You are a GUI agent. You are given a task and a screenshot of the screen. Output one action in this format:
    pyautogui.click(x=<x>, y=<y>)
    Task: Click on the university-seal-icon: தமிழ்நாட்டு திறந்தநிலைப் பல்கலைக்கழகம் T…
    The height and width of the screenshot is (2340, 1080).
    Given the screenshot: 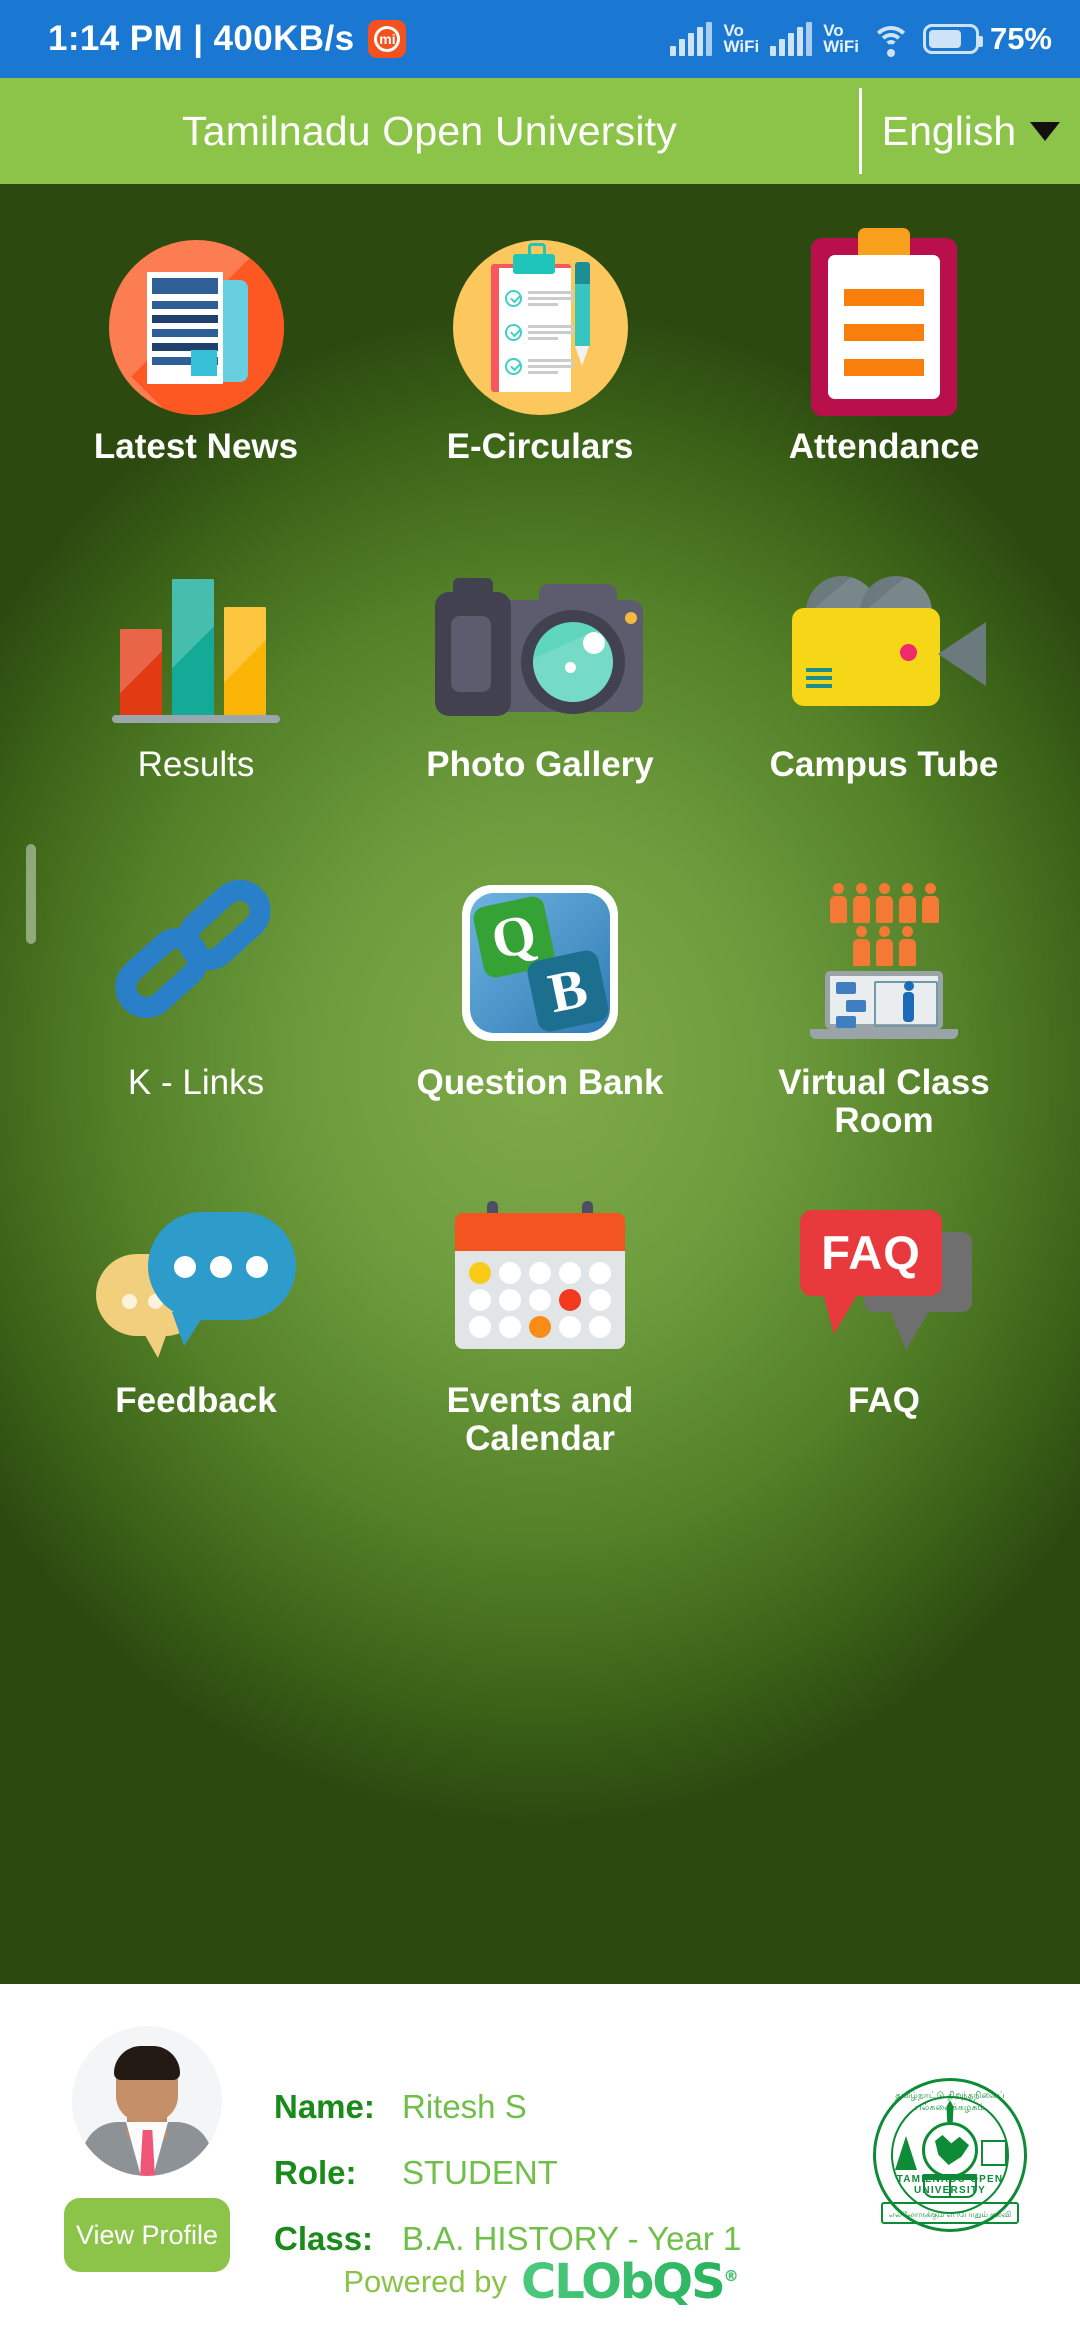 What is the action you would take?
    pyautogui.click(x=950, y=2155)
    